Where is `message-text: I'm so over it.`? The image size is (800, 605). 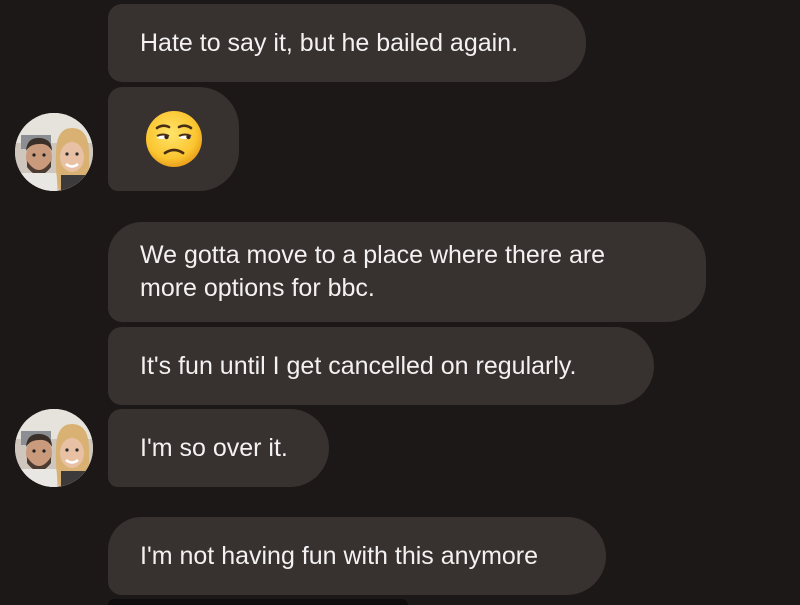
message-text: I'm so over it. is located at coordinates (214, 447).